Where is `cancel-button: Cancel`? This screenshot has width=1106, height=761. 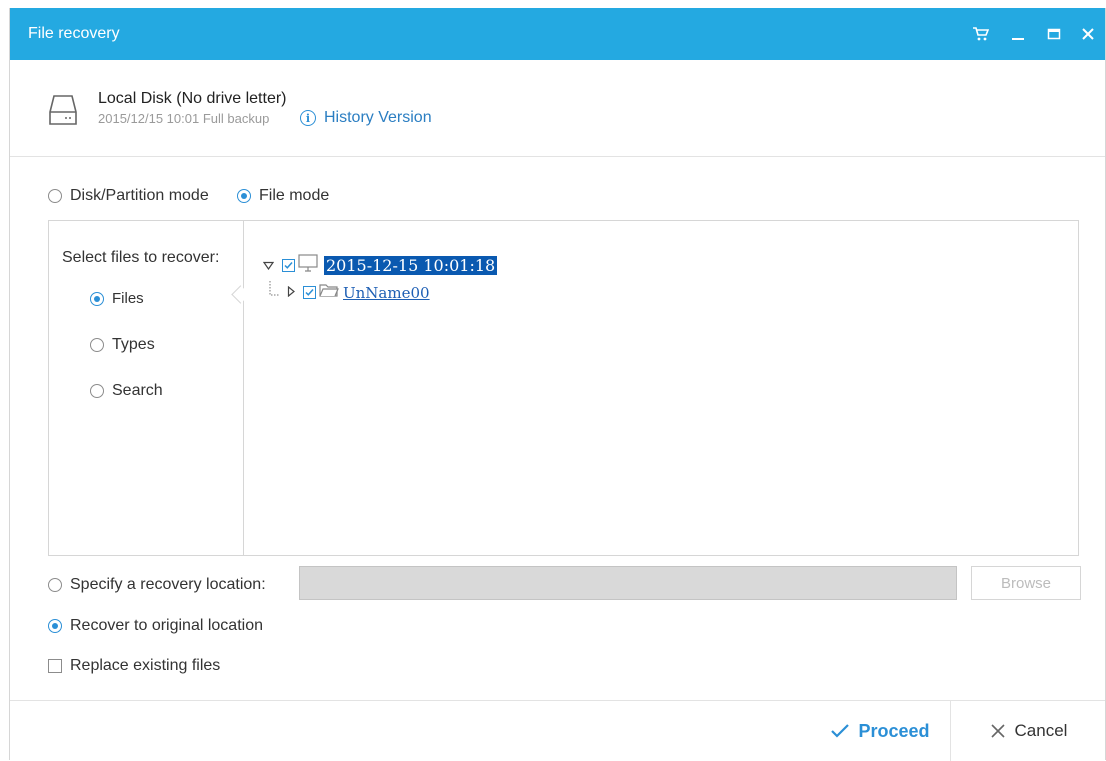 cancel-button: Cancel is located at coordinates (1028, 731).